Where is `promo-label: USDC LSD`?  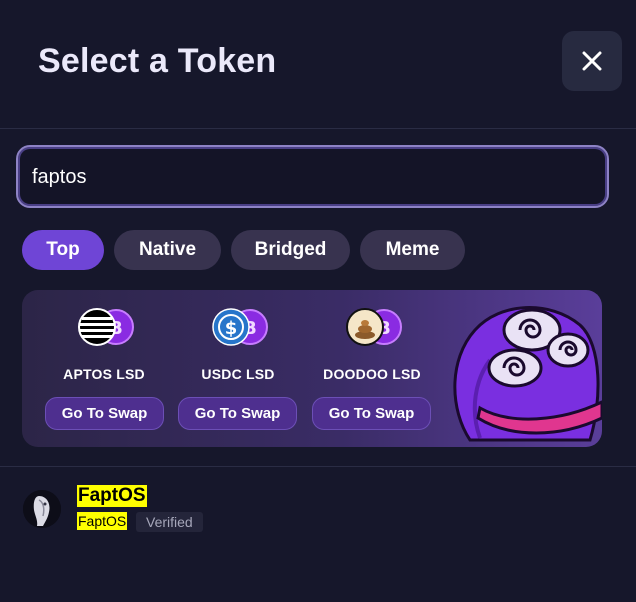 promo-label: USDC LSD is located at coordinates (238, 374).